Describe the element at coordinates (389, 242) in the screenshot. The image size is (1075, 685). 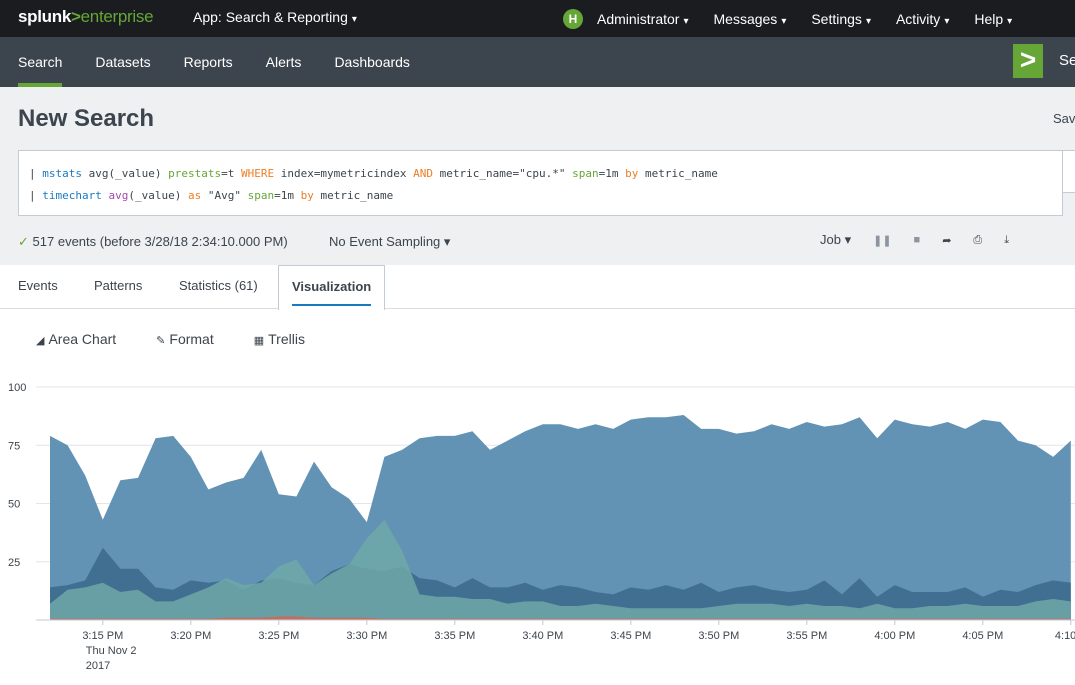
I see `event-sampling-dropdown: No Event Sampling ▾` at that location.